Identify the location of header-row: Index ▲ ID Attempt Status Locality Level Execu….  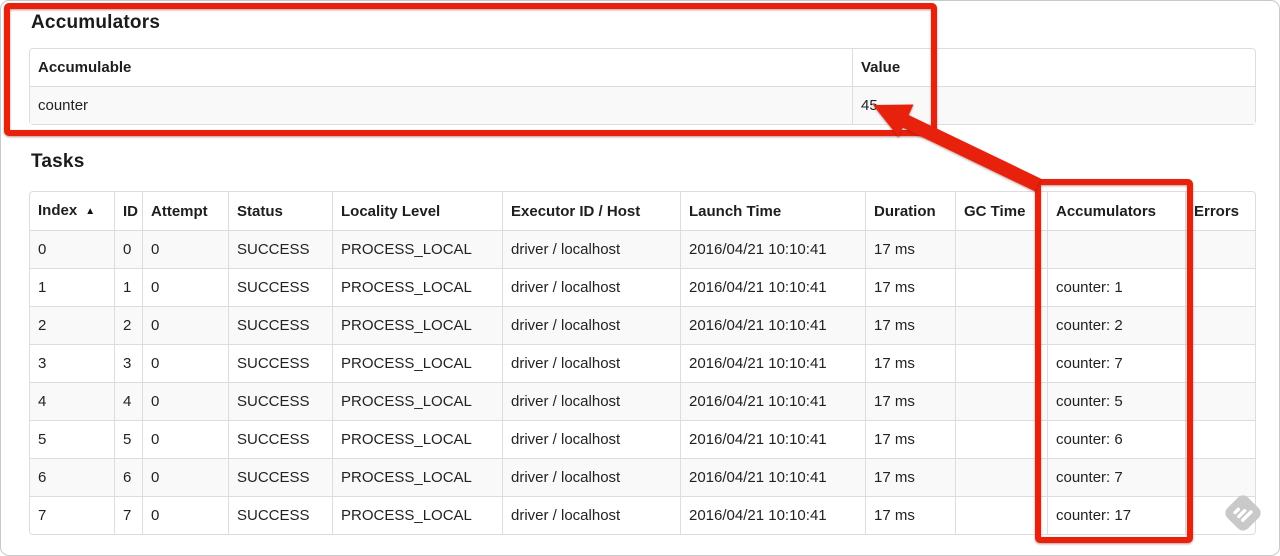
(642, 211).